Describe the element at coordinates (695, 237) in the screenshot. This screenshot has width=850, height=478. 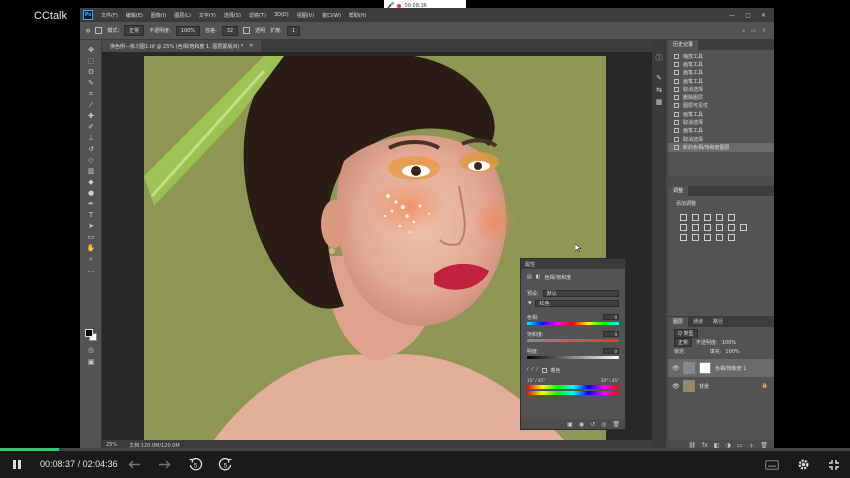
I see `posterize-icon` at that location.